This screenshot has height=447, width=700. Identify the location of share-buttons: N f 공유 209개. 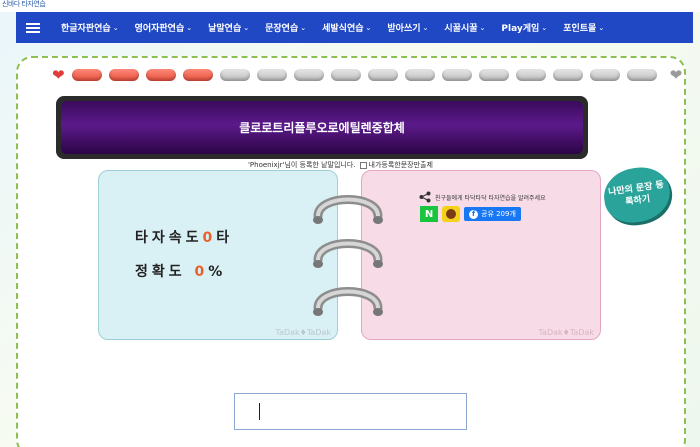
(470, 214).